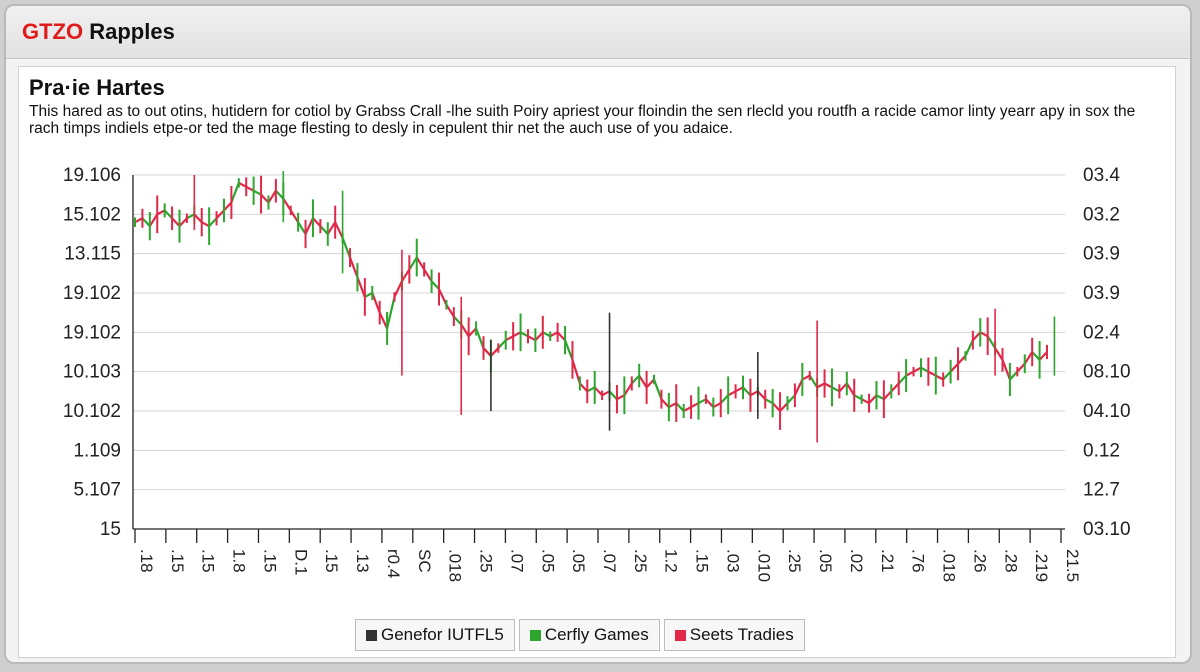 The image size is (1200, 672). What do you see at coordinates (734, 635) in the screenshot?
I see `legend-item-seets-tradies: Seets Tradies` at bounding box center [734, 635].